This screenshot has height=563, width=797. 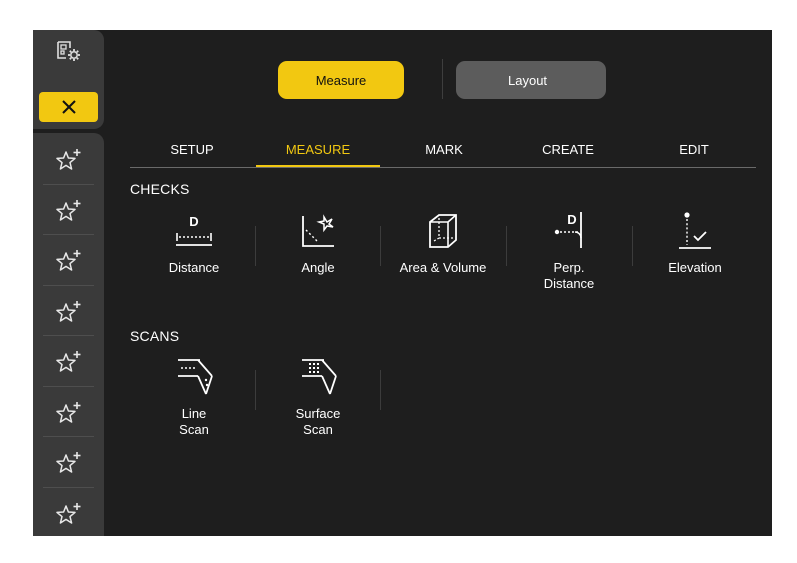 I want to click on surface-scan-label: Surface Scan, so click(x=318, y=421).